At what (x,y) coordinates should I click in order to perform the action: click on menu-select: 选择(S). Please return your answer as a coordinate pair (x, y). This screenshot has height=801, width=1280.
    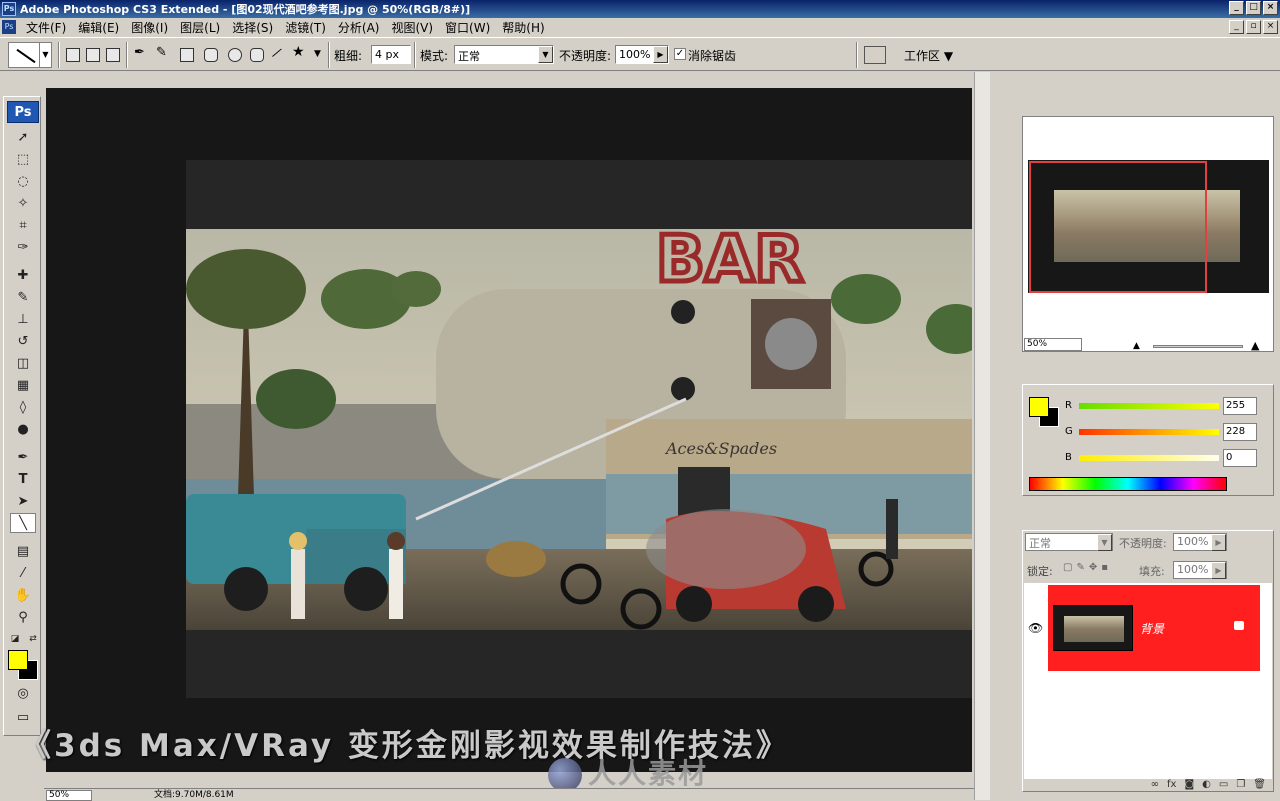
    Looking at the image, I should click on (252, 27).